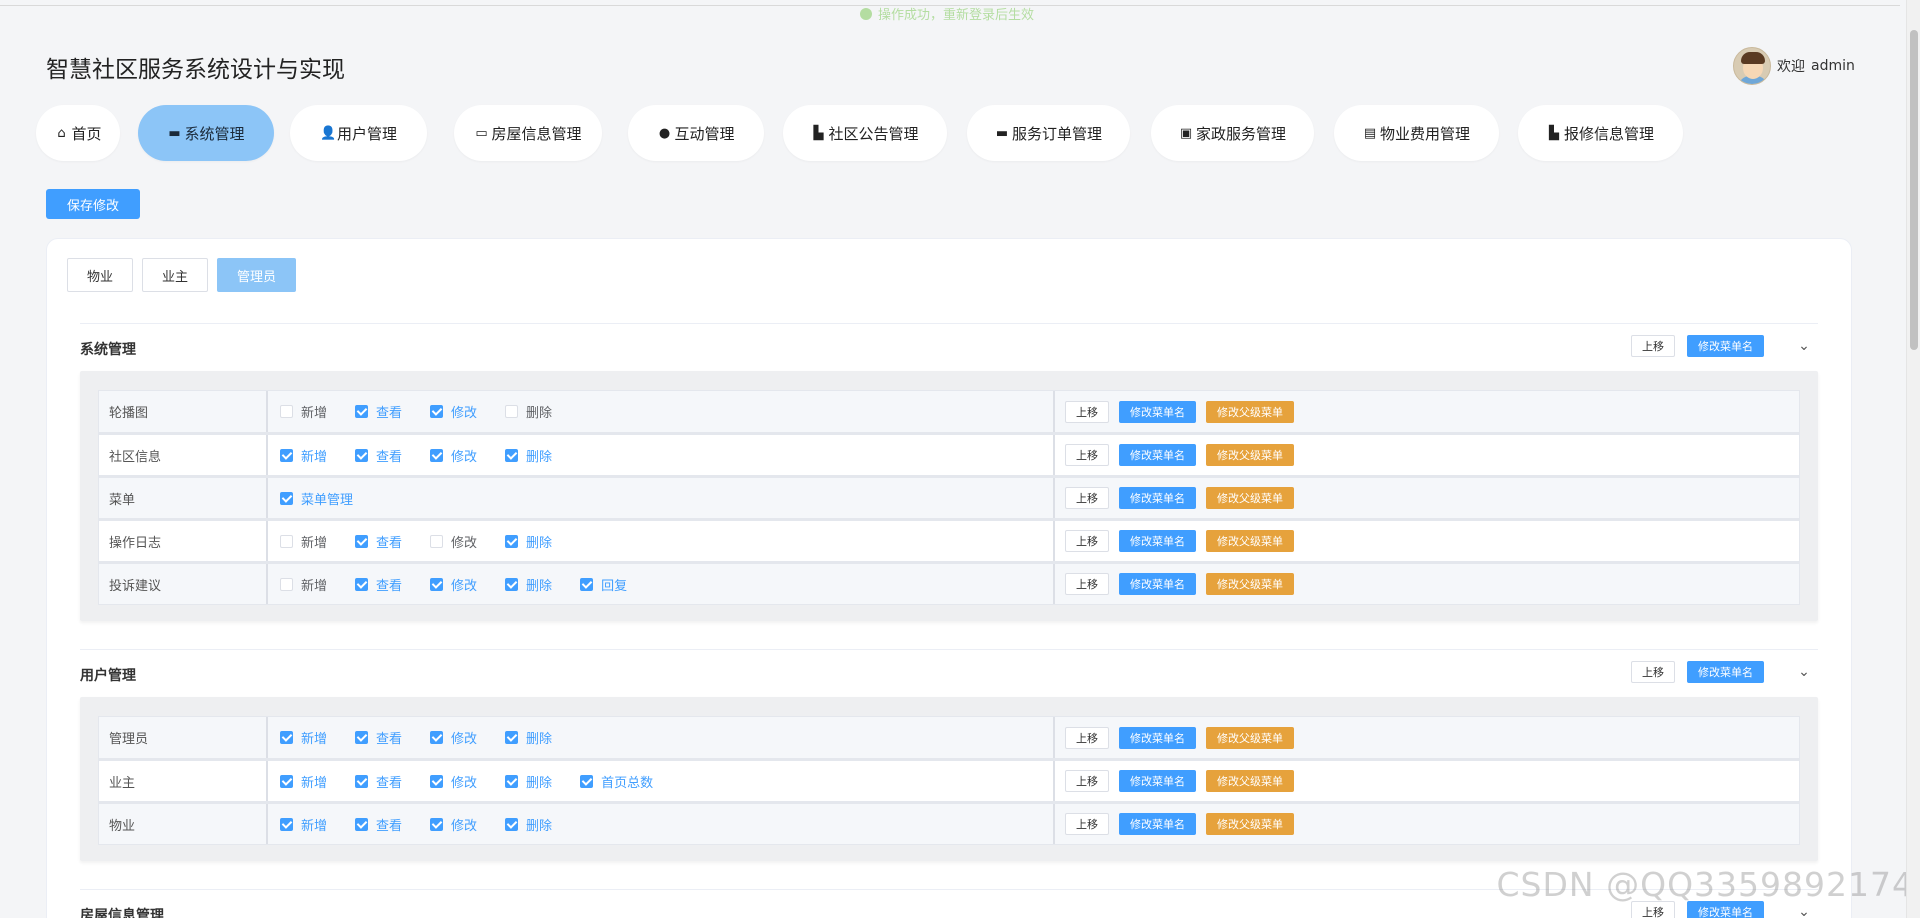 Image resolution: width=1920 pixels, height=918 pixels. Describe the element at coordinates (1794, 66) in the screenshot. I see `user-menu: 欢迎 admin` at that location.